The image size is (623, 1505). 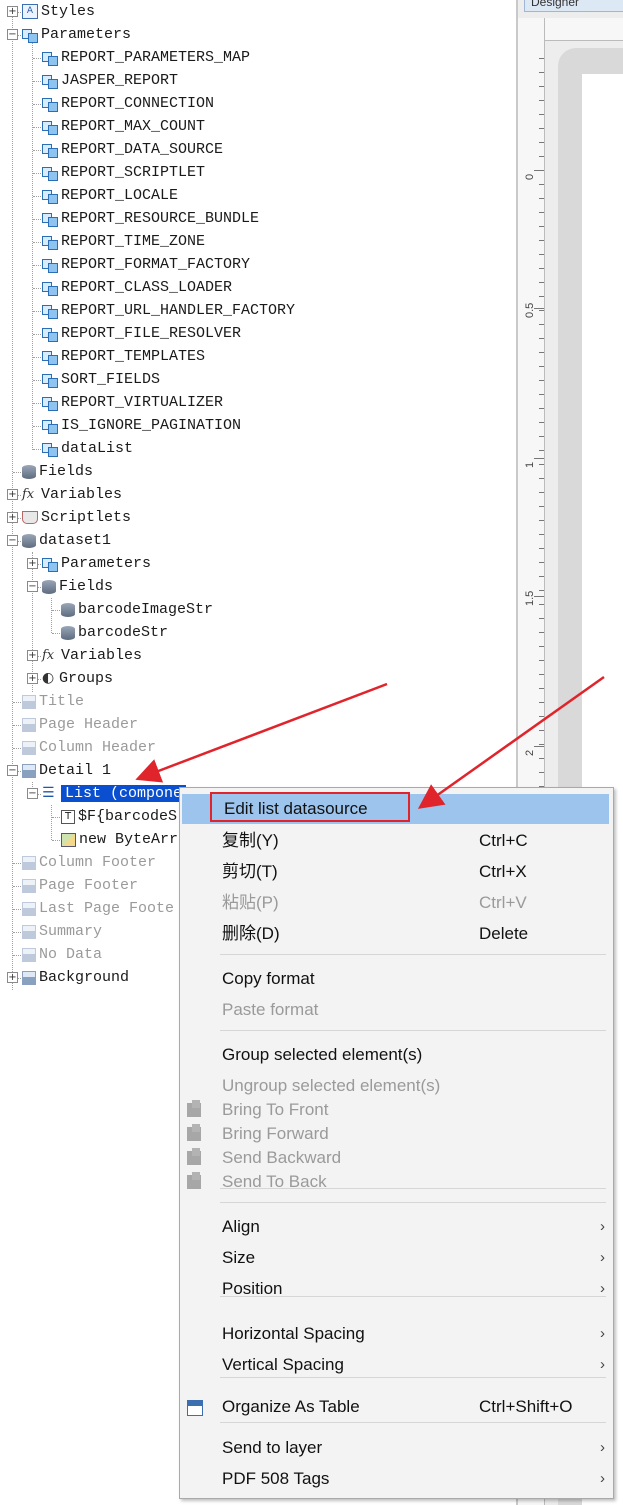 I want to click on tree-item-p9: REPORT_TIME_ZONE, so click(x=123, y=241).